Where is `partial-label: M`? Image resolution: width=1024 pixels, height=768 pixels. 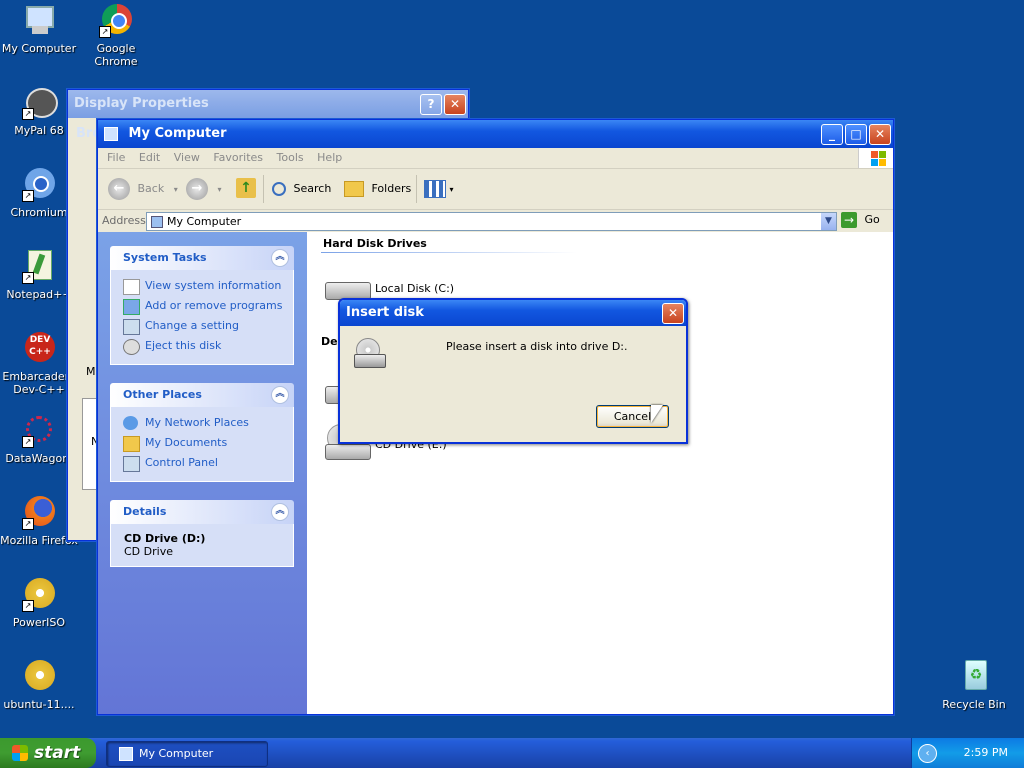 partial-label: M is located at coordinates (91, 371).